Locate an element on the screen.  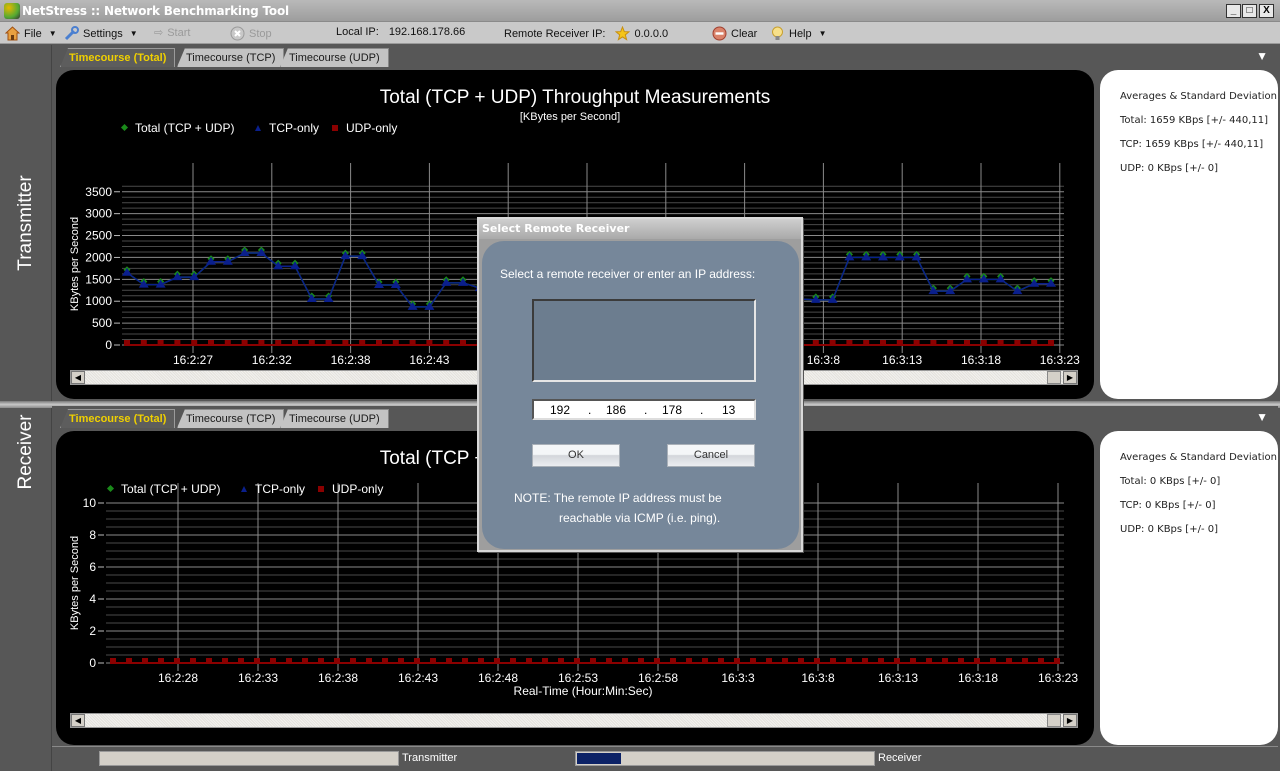
receiver-side-label: Receiver is located at coordinates (25, 452).